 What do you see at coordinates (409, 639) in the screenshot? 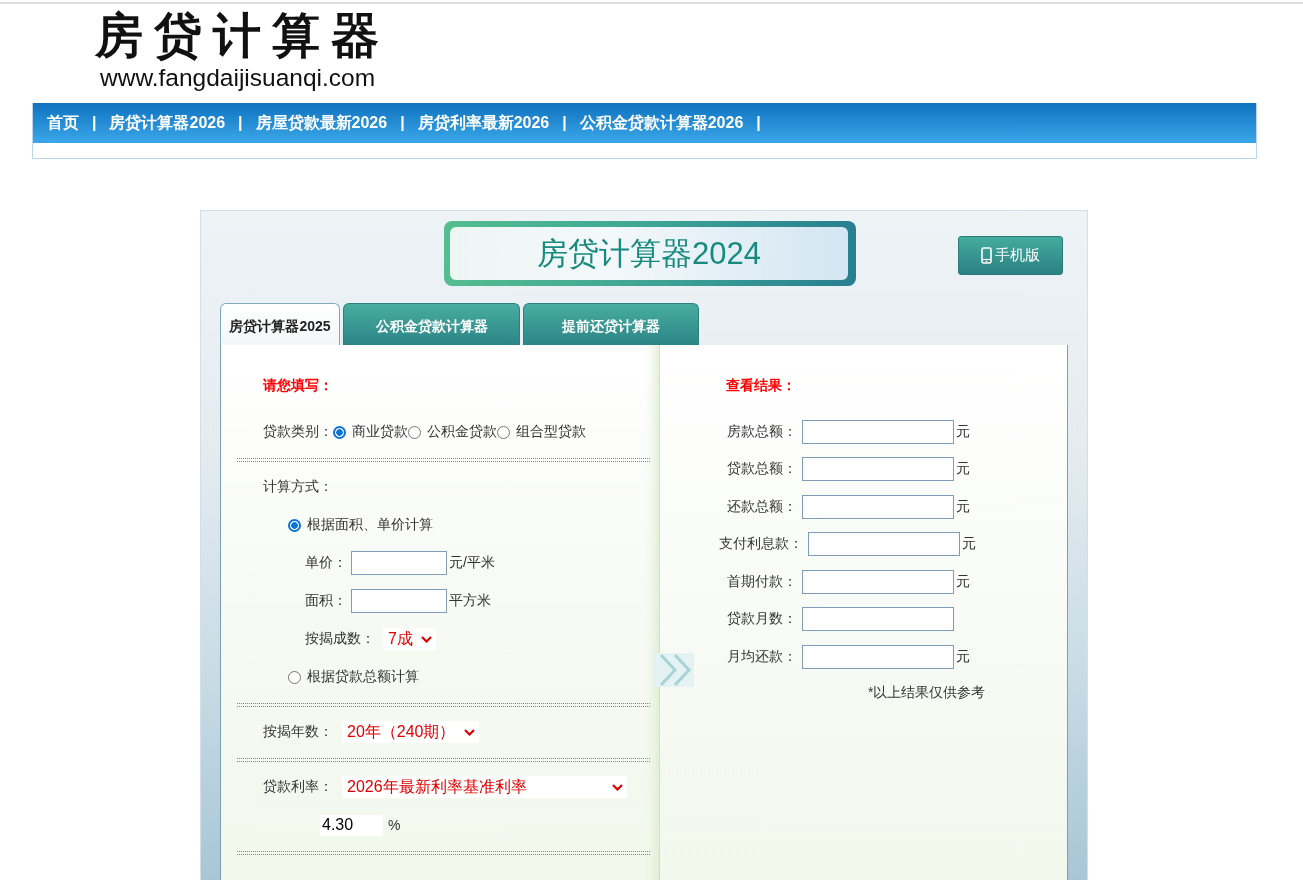
I see `dropdown: 7成` at bounding box center [409, 639].